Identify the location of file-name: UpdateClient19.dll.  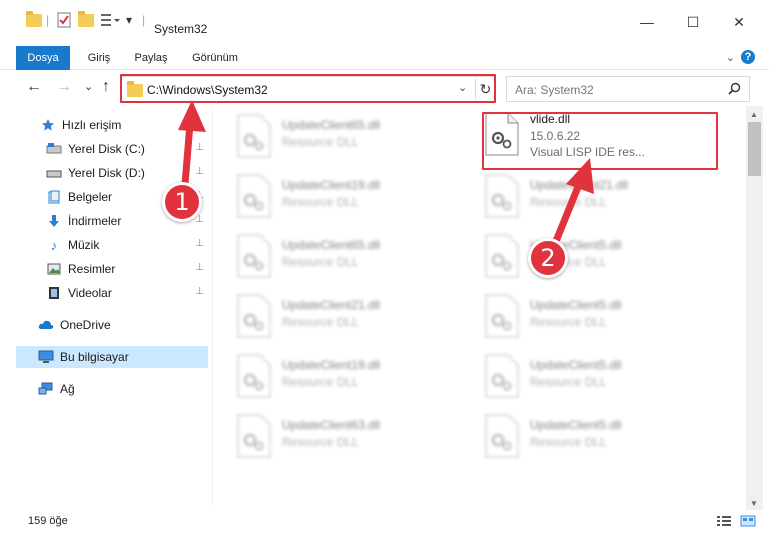
(331, 365).